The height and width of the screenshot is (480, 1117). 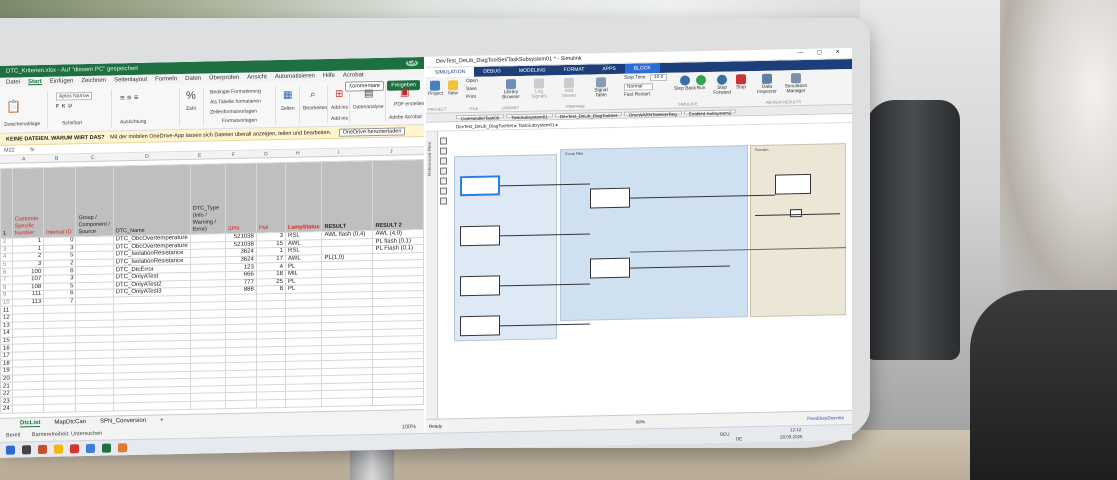 What do you see at coordinates (162, 420) in the screenshot?
I see `add-sheet-button: +` at bounding box center [162, 420].